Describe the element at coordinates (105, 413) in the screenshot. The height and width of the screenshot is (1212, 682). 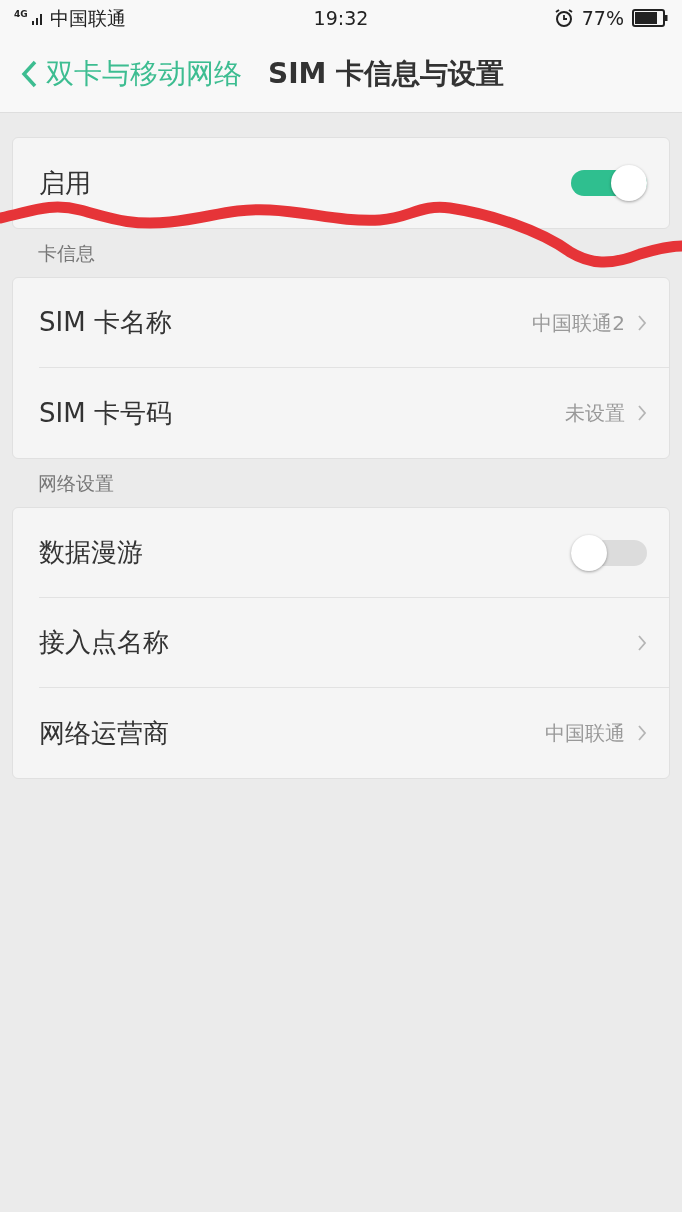
I see `row-label: SIM 卡号码` at that location.